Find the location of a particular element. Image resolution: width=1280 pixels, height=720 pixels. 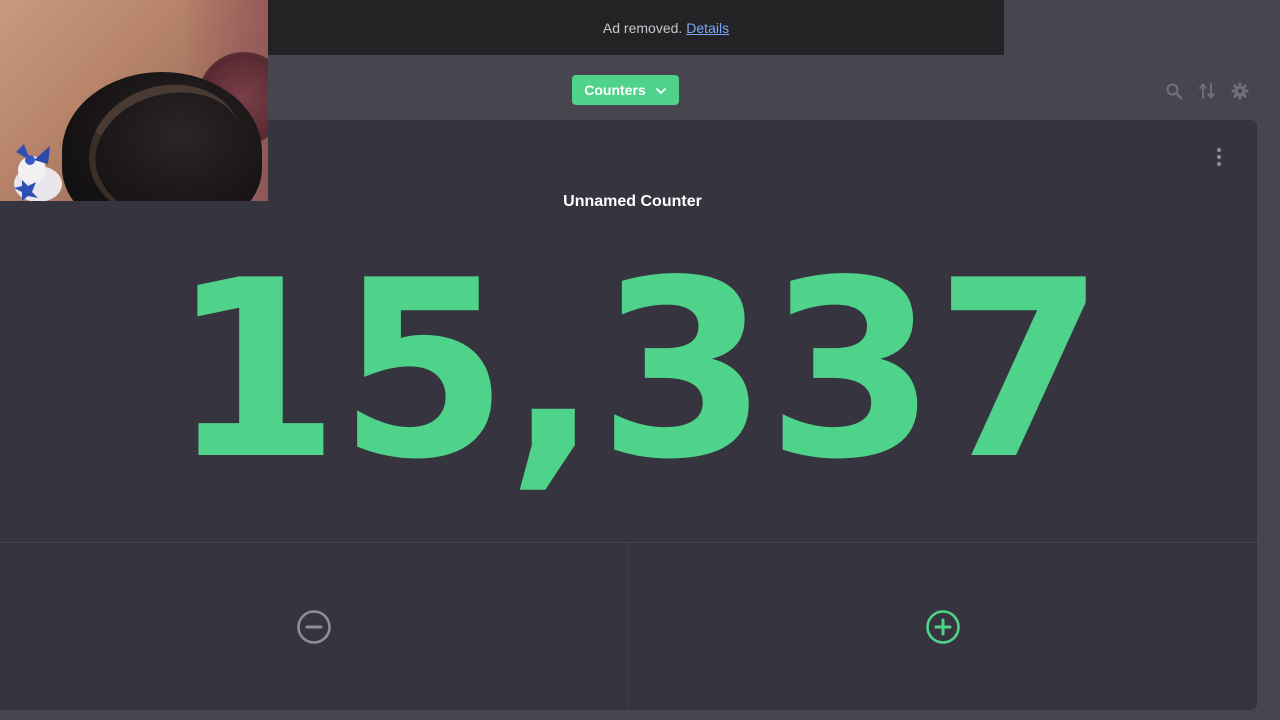

plus-circle-icon is located at coordinates (942, 626).